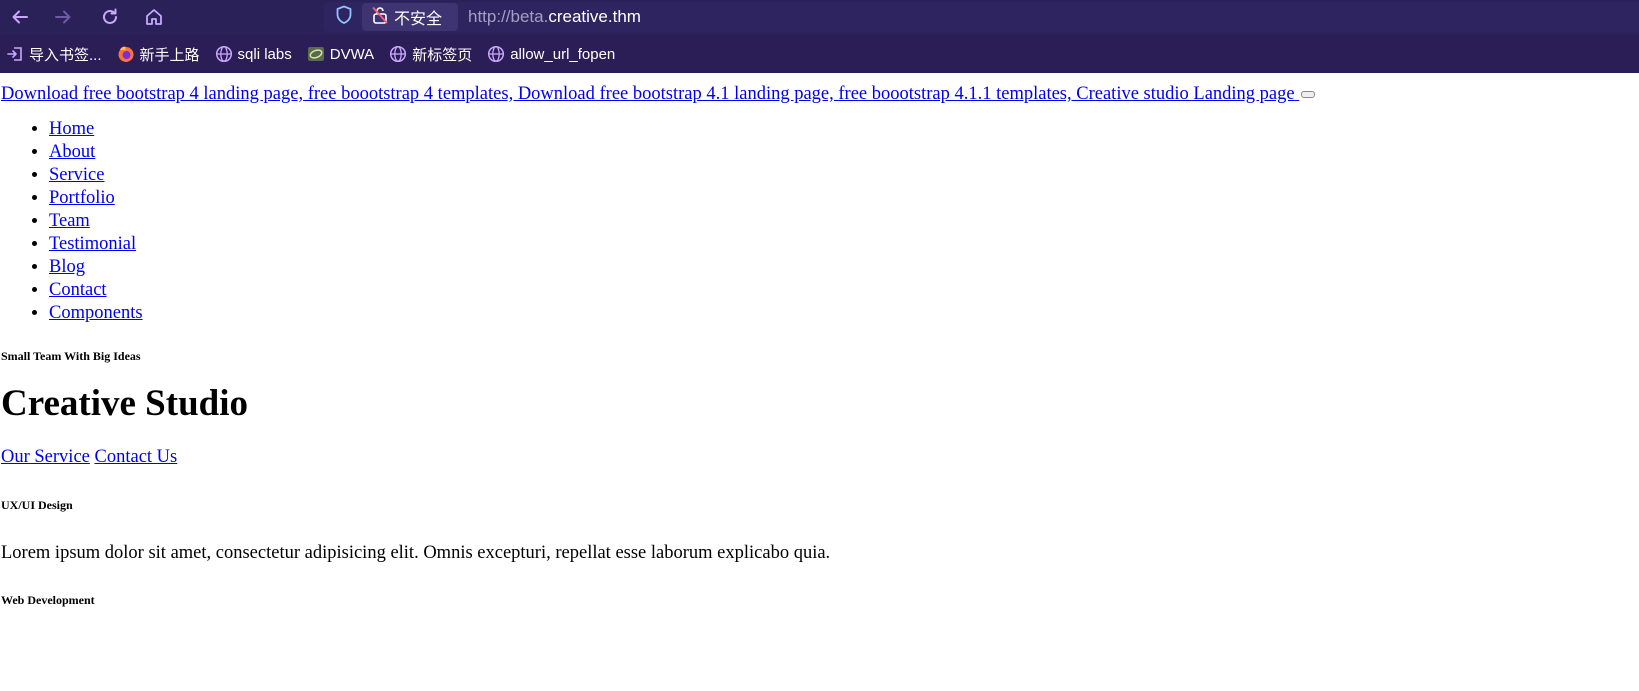 The width and height of the screenshot is (1639, 691). Describe the element at coordinates (843, 152) in the screenshot. I see `nav-item-about: About` at that location.